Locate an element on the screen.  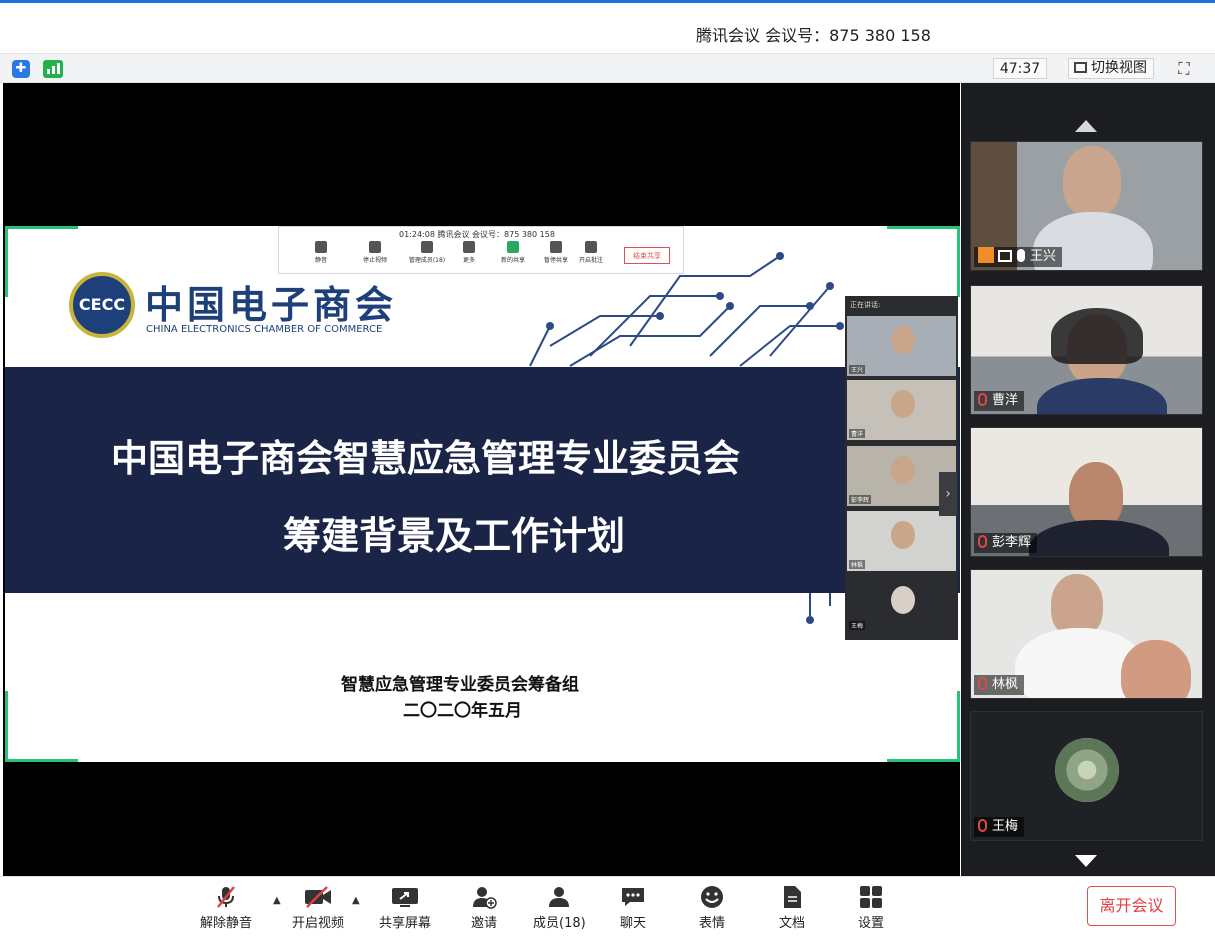
invite-button: 邀请 is located at coordinates (484, 908).